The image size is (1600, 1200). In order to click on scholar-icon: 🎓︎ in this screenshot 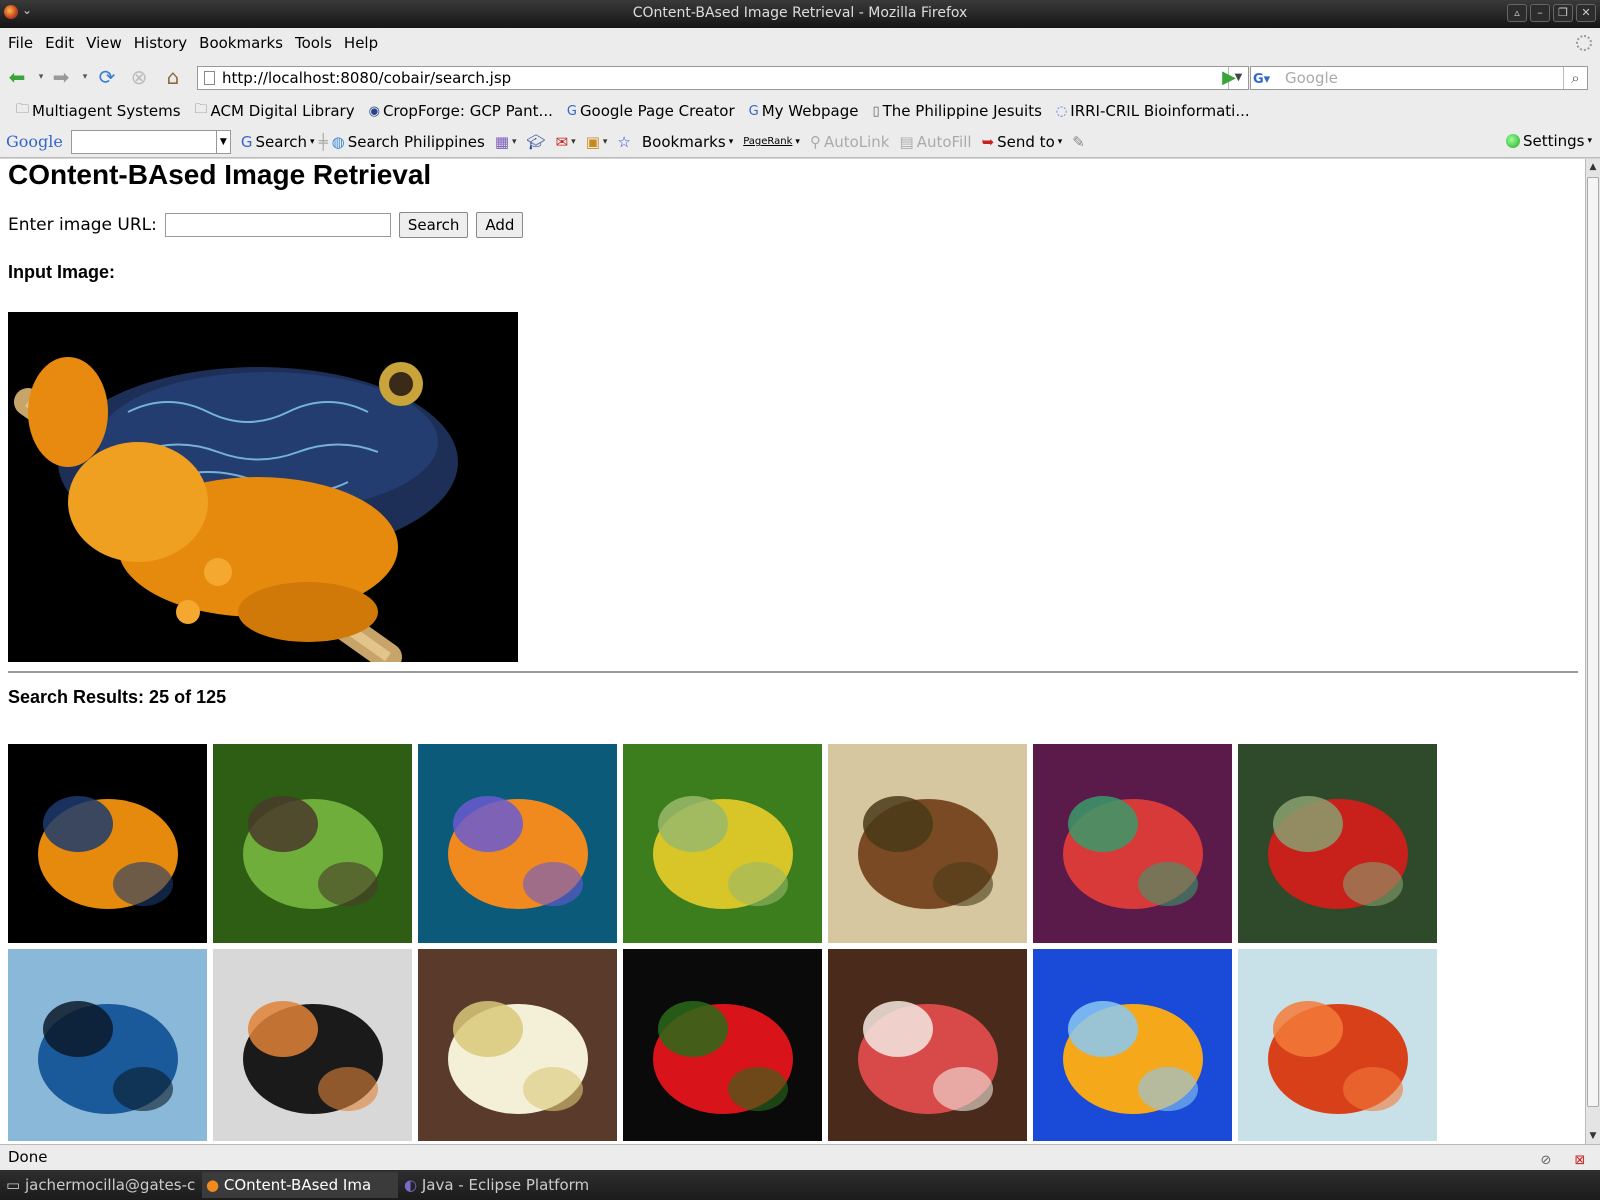, I will do `click(536, 142)`.